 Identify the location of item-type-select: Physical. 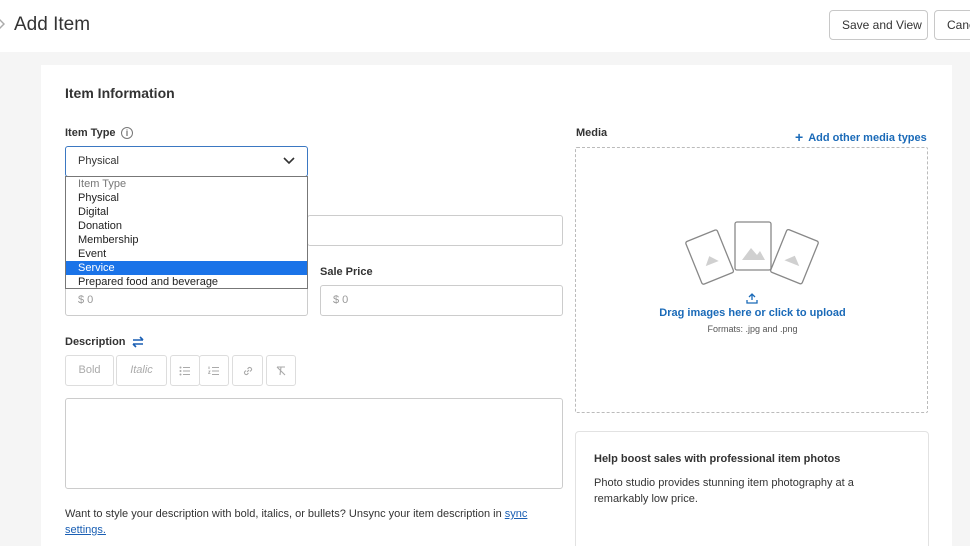
(186, 161).